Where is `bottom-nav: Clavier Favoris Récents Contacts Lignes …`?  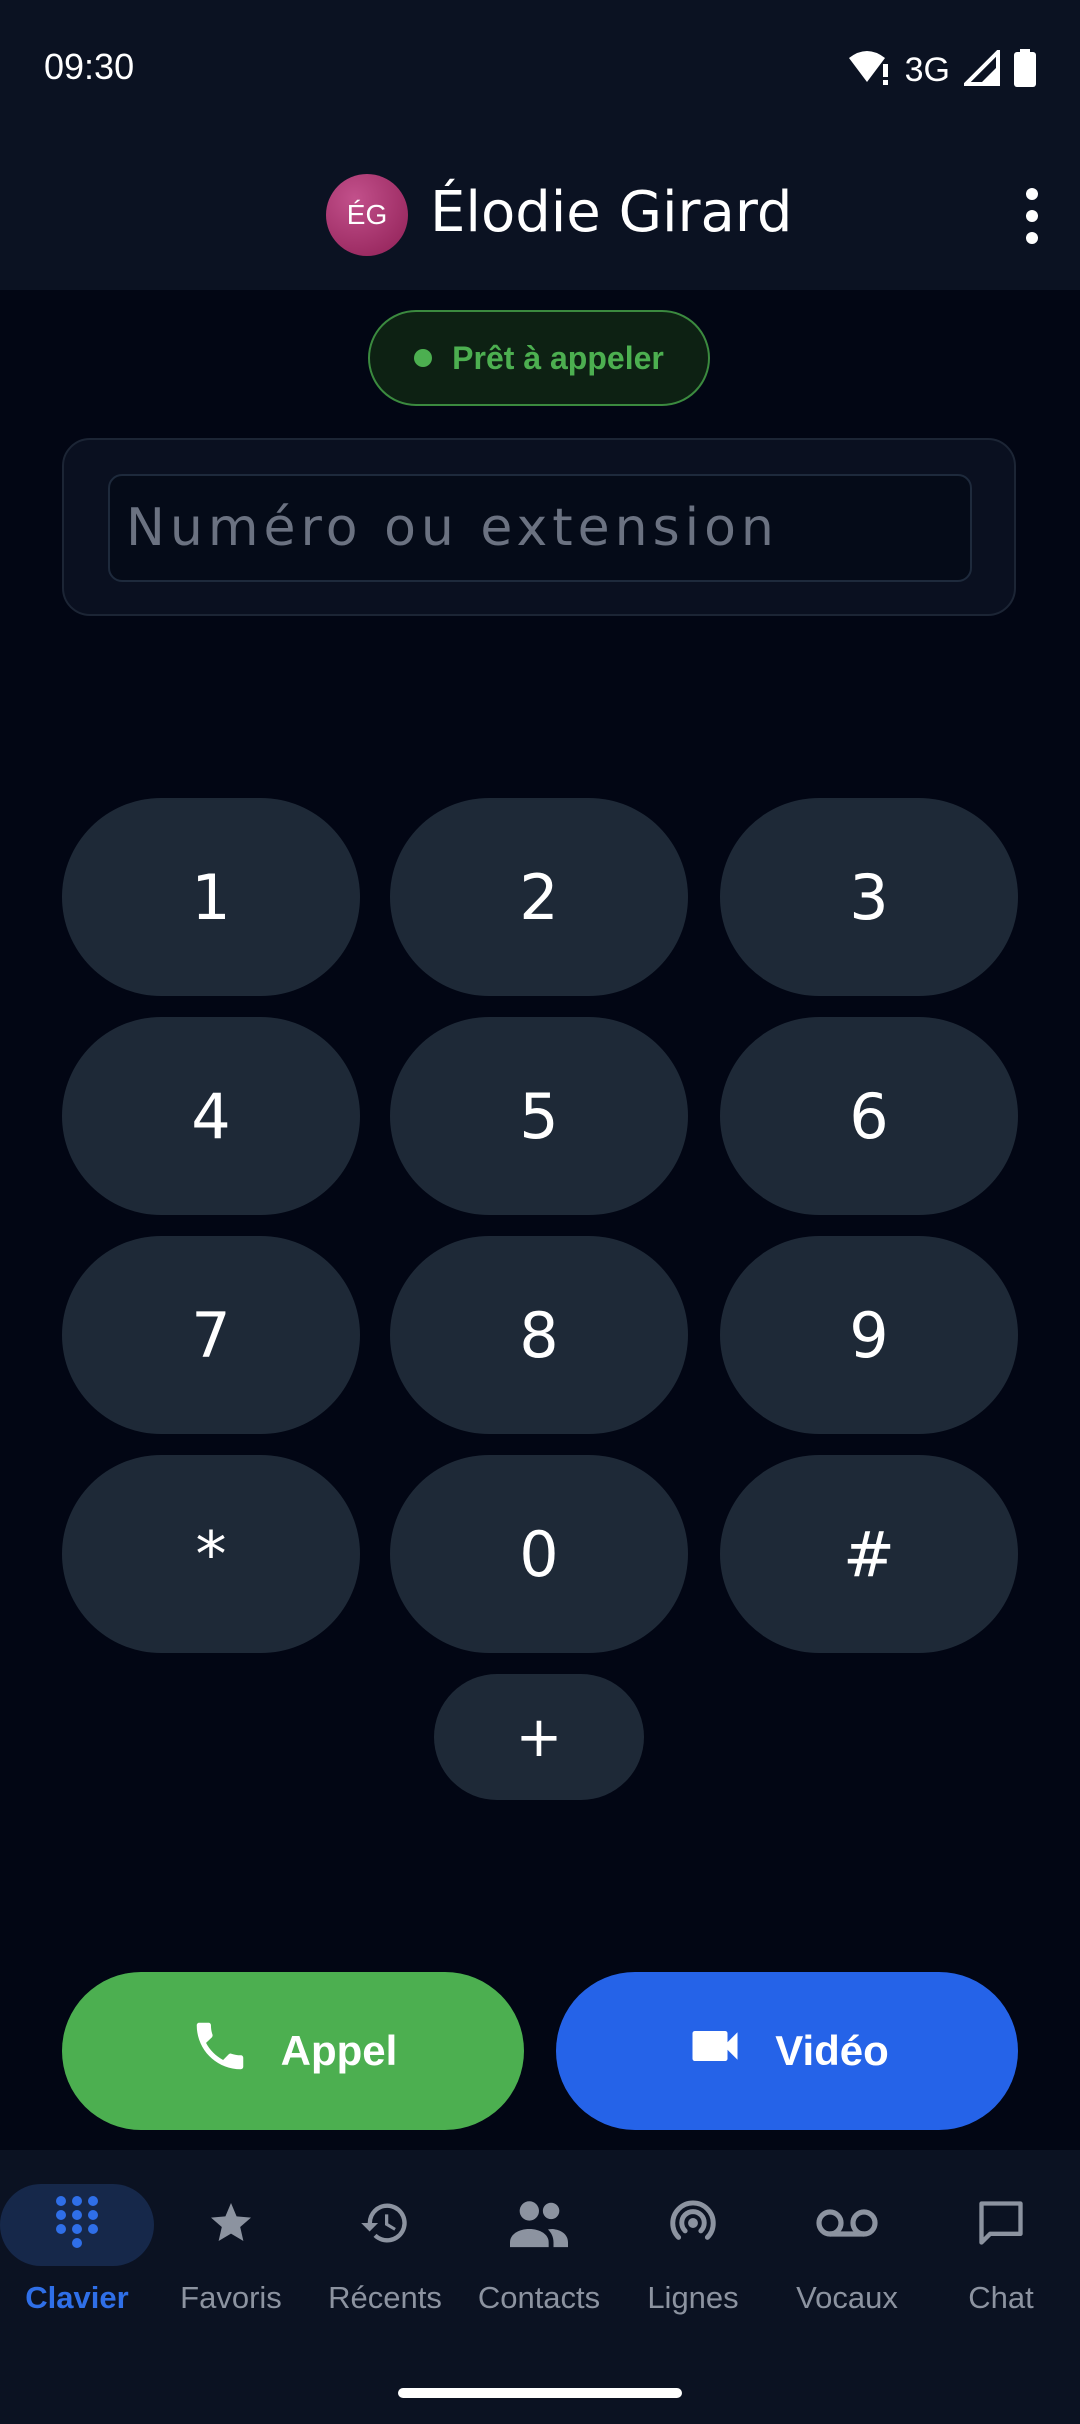
bottom-nav: Clavier Favoris Récents Contacts Lignes … is located at coordinates (540, 2287).